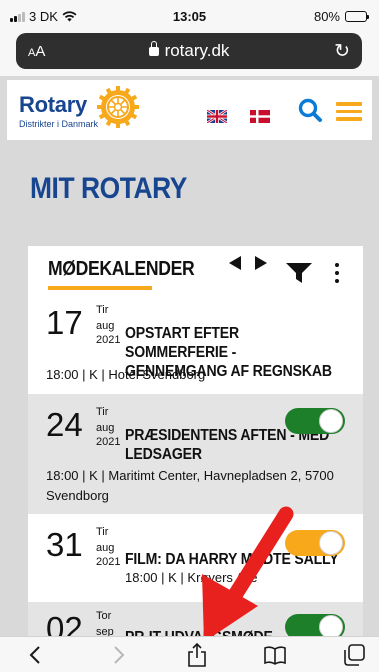 The image size is (379, 672). I want to click on site-header: Rotary Distrikter i Danmark, so click(189, 110).